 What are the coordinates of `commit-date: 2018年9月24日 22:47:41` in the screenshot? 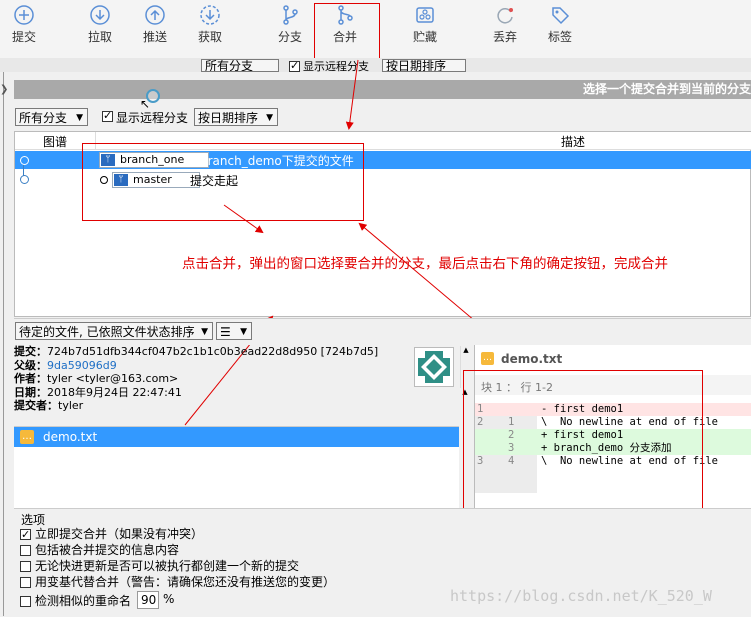 It's located at (114, 392).